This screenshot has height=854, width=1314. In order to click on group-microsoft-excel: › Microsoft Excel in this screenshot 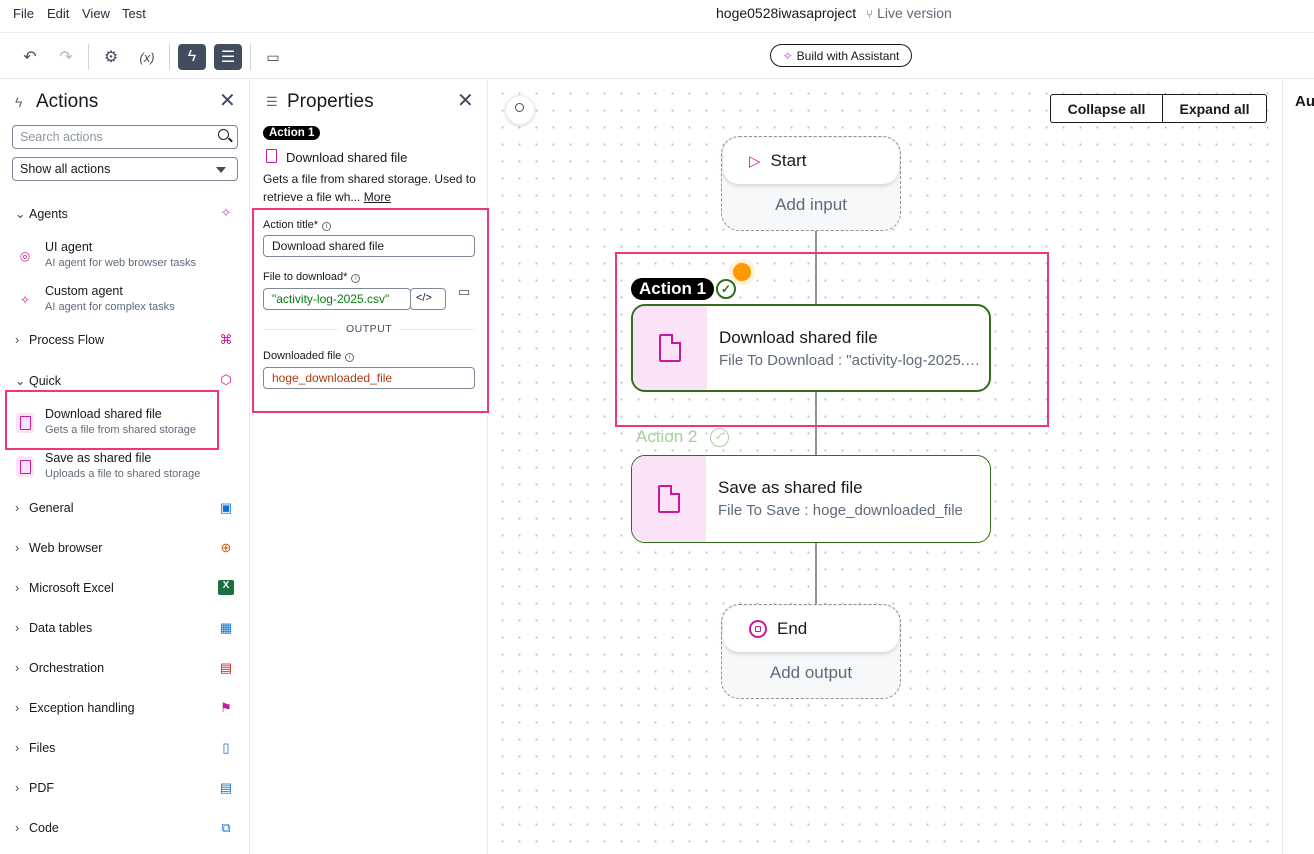, I will do `click(64, 588)`.